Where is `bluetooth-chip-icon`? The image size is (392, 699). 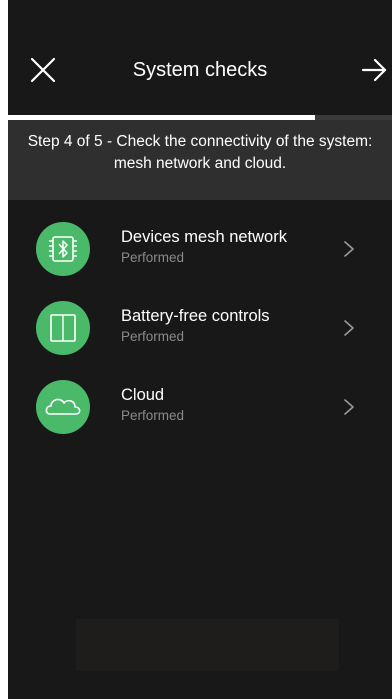
bluetooth-chip-icon is located at coordinates (63, 249).